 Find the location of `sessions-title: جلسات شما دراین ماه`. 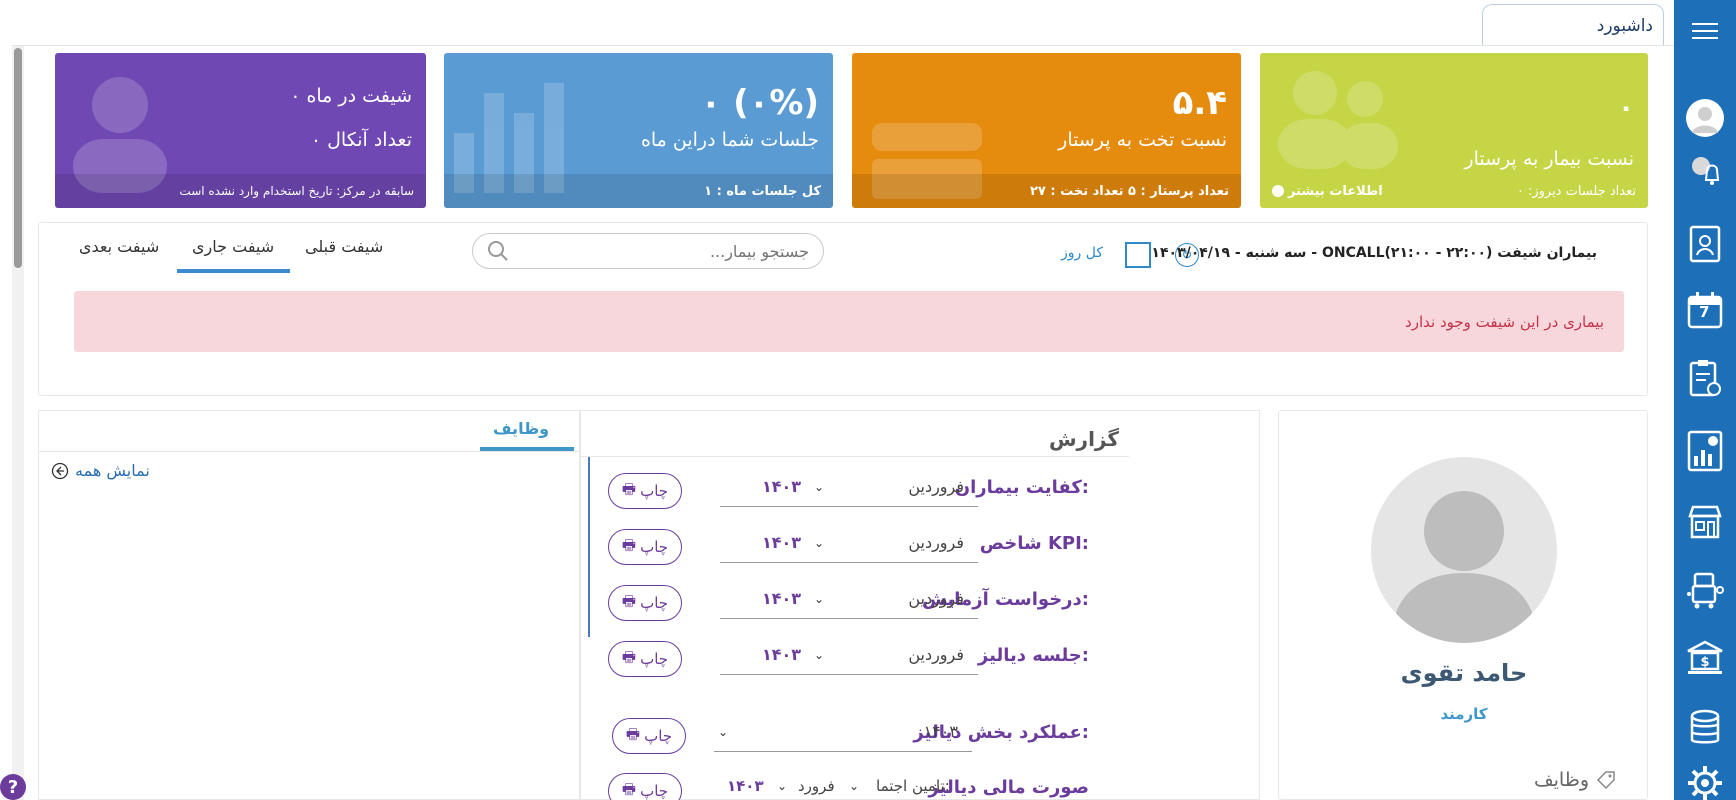

sessions-title: جلسات شما دراین ماه is located at coordinates (729, 140).